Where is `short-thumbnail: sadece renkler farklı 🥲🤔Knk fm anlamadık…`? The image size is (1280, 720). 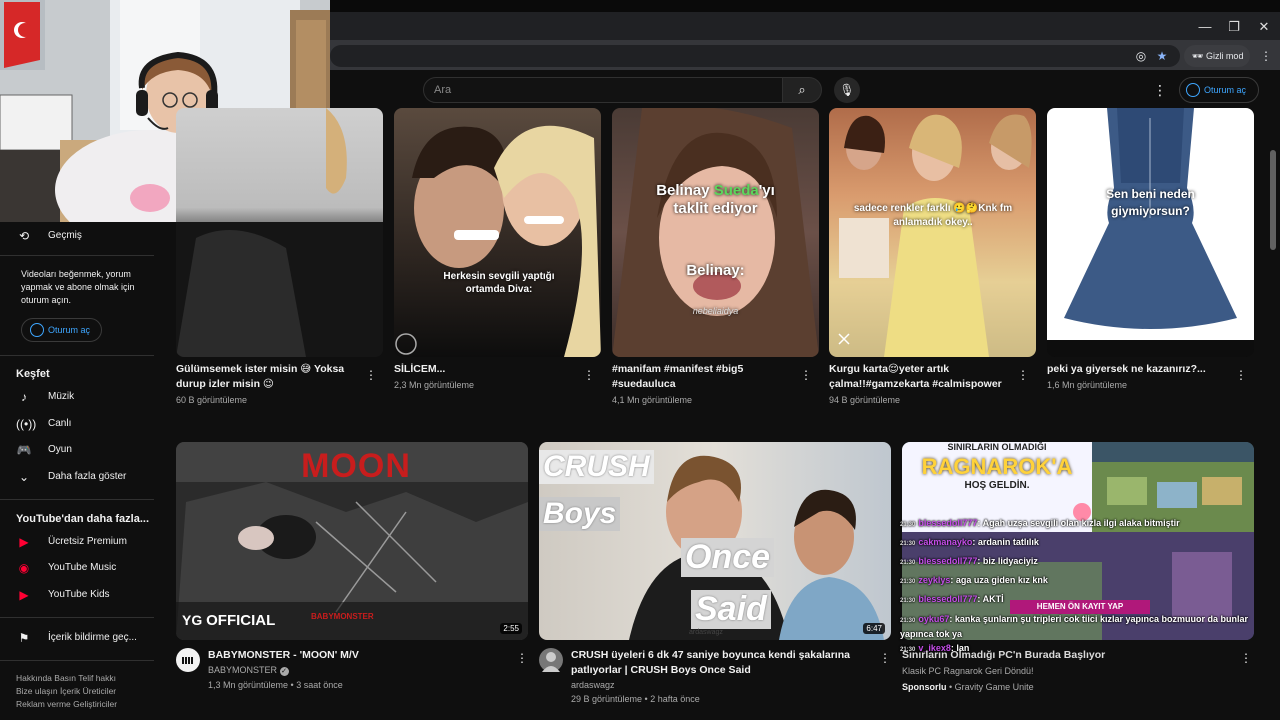 short-thumbnail: sadece renkler farklı 🥲🤔Knk fm anlamadık… is located at coordinates (932, 232).